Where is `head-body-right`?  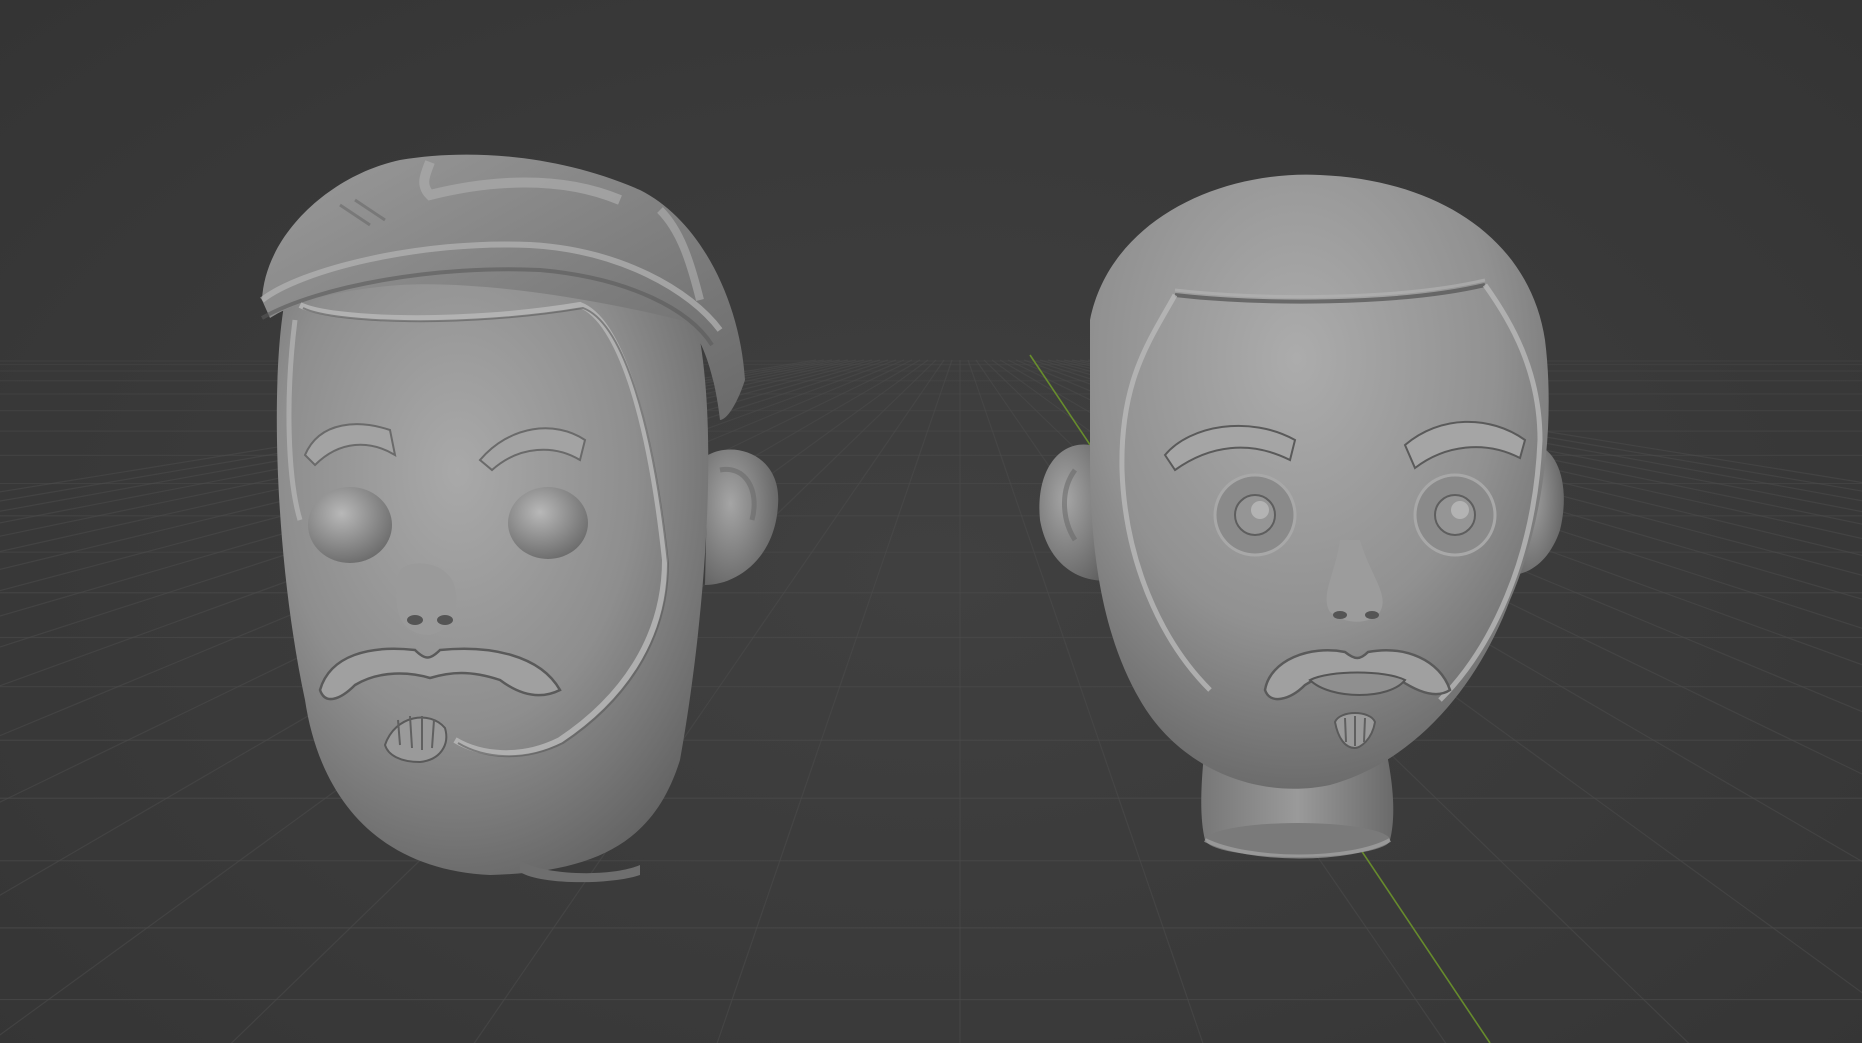 head-body-right is located at coordinates (1319, 481).